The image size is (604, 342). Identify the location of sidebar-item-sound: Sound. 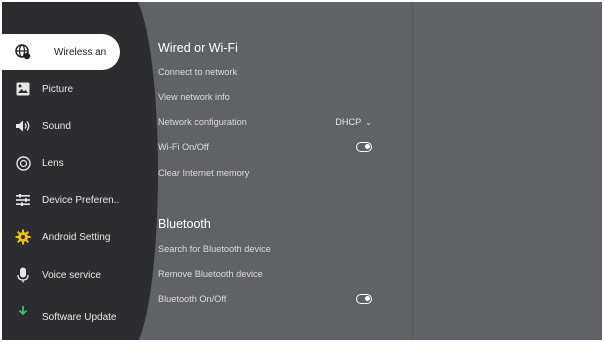
(66, 126).